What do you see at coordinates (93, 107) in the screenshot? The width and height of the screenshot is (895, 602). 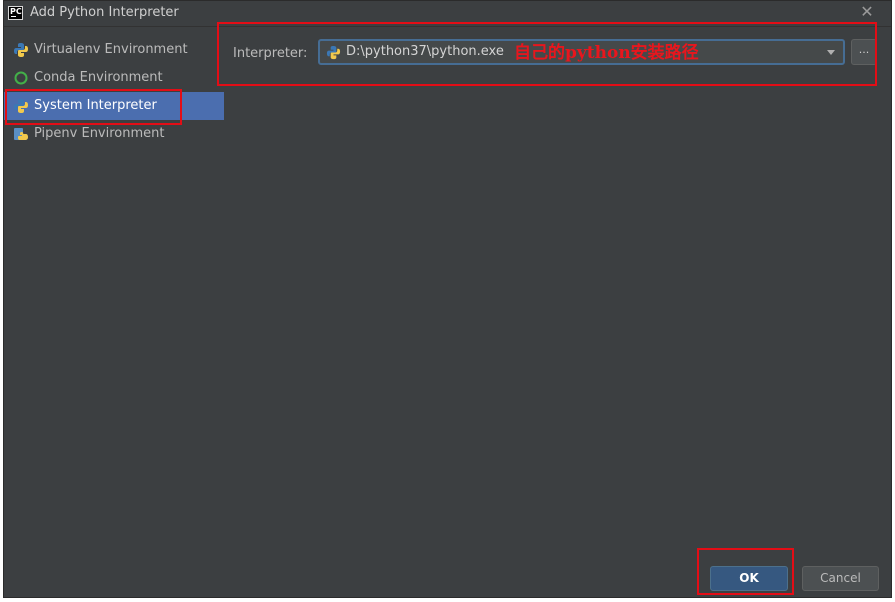 I see `annotation-box-system-interpreter` at bounding box center [93, 107].